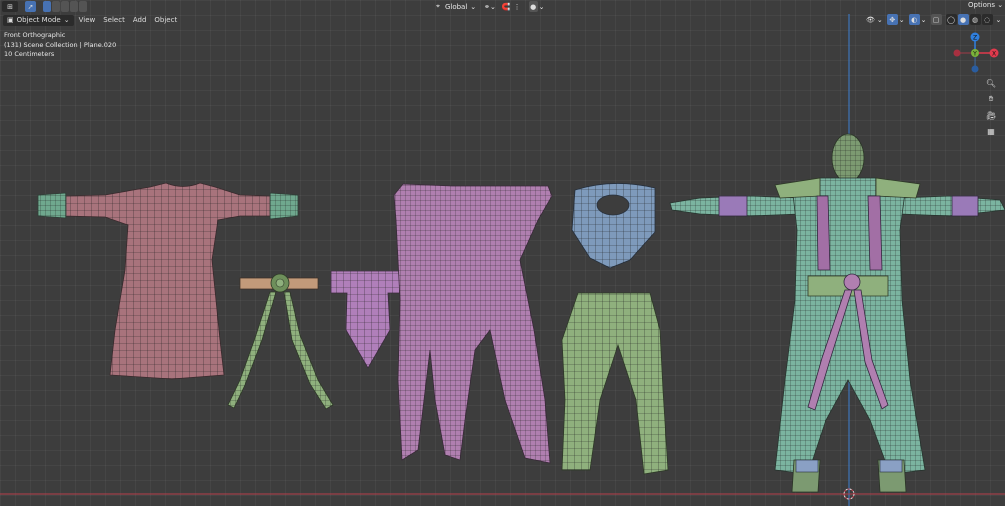 This screenshot has width=1005, height=506. I want to click on mode-label: Object Mode, so click(38, 20).